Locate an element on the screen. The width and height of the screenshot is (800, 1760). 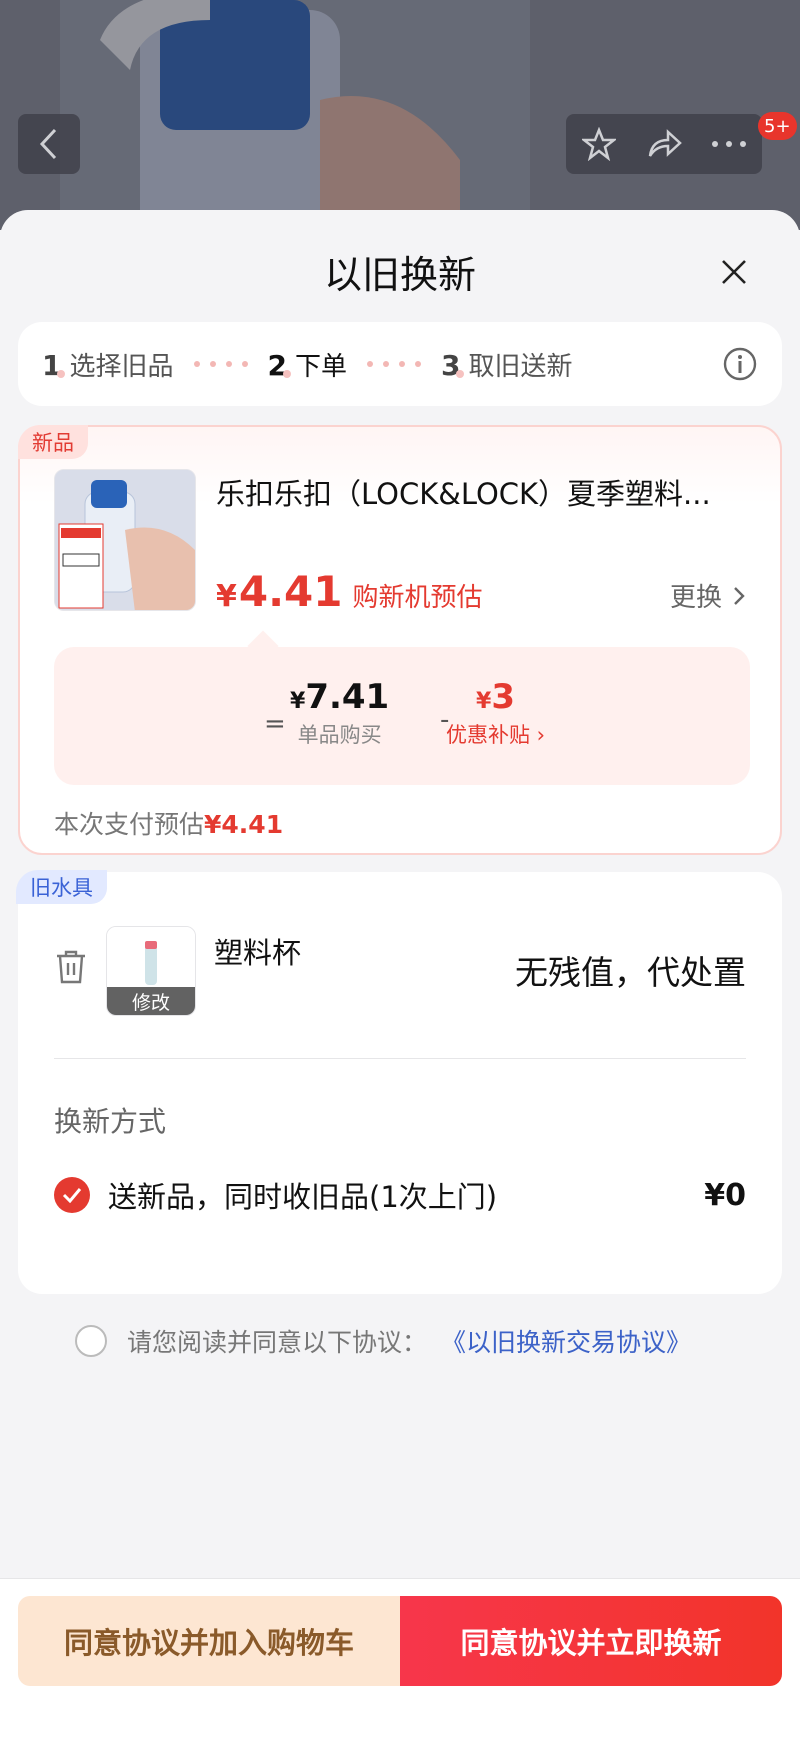
price-value: 4.41 is located at coordinates (290, 591).